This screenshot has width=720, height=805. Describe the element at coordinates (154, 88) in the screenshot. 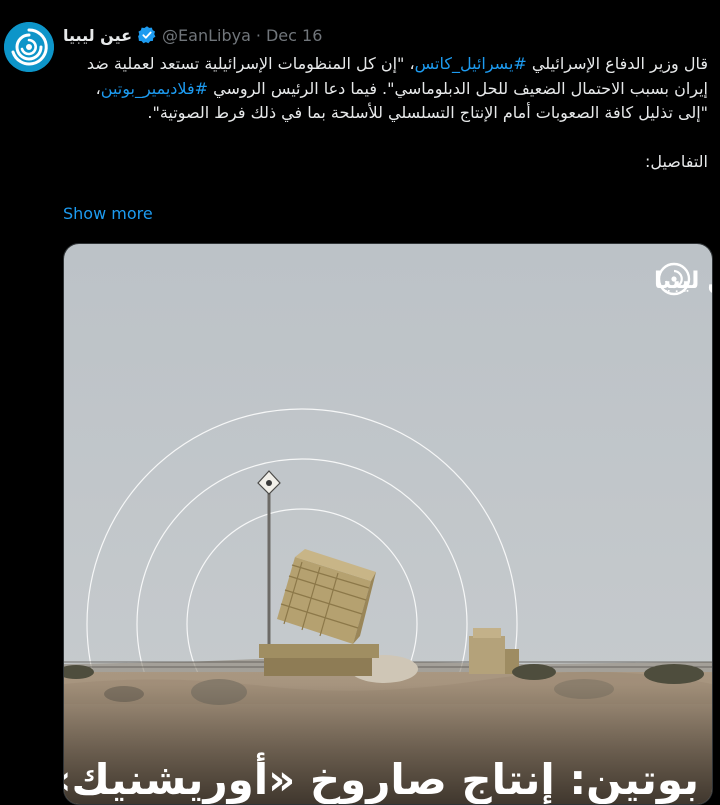

I see `hashtag-vladimir-putin: #فلاديمير_بوتين` at that location.